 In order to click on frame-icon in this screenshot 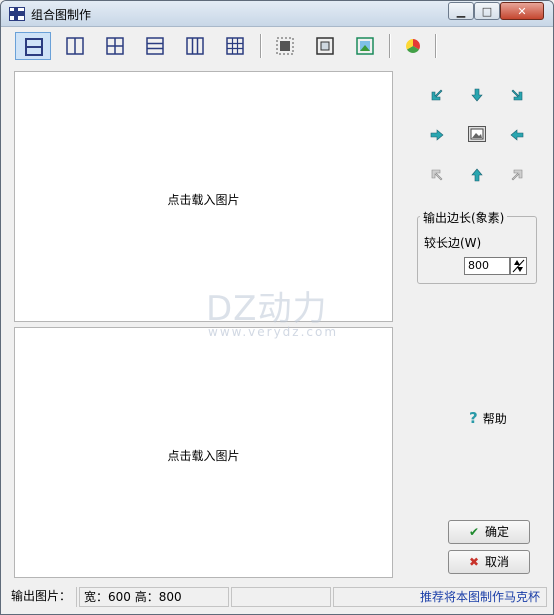, I will do `click(325, 46)`.